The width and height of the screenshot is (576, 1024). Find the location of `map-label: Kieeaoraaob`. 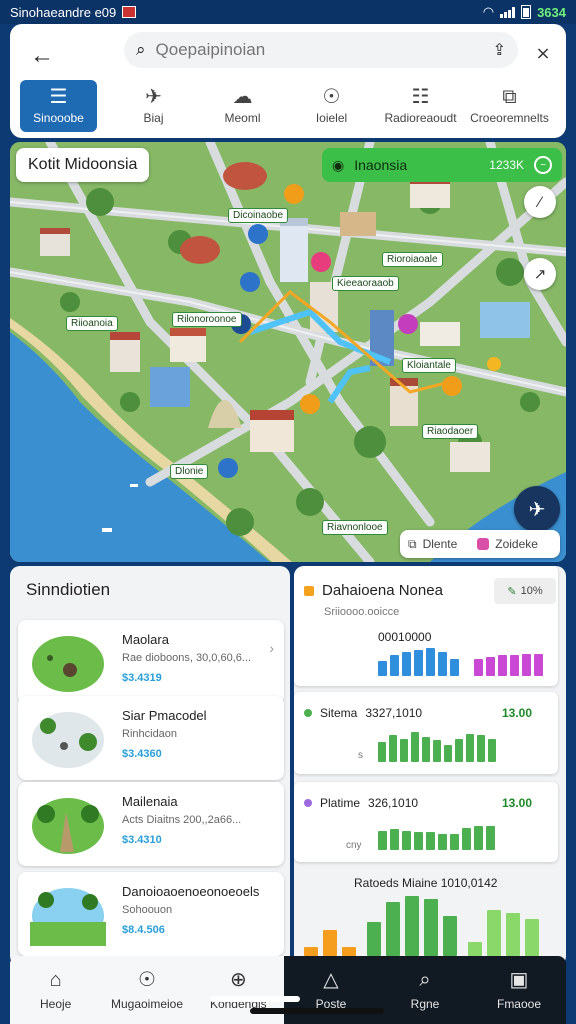

map-label: Kieeaoraaob is located at coordinates (365, 283).